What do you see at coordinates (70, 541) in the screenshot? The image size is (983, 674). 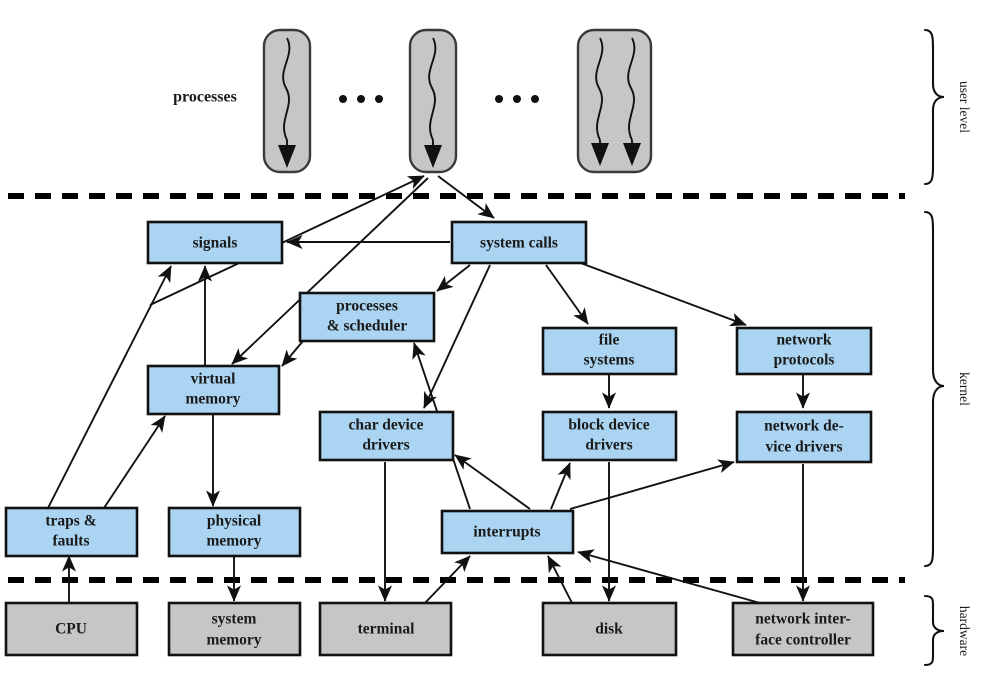 I see `box-traps-faults-label-2: faults` at bounding box center [70, 541].